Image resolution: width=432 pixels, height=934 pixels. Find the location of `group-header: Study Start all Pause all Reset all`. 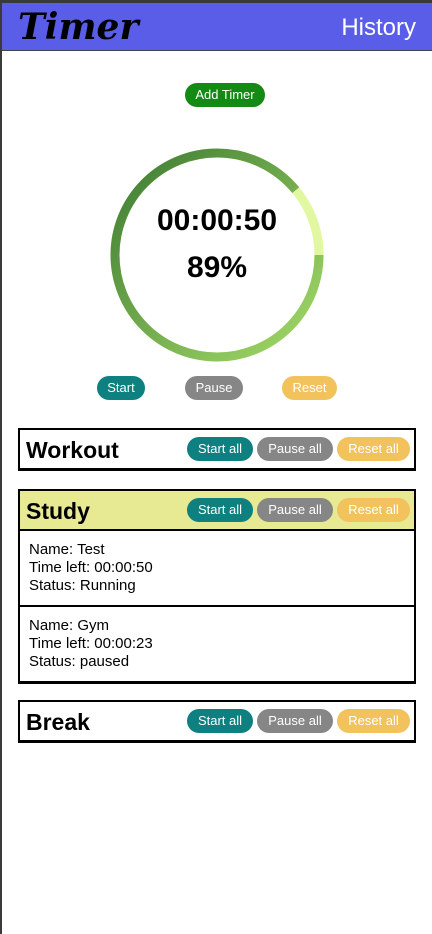

group-header: Study Start all Pause all Reset all is located at coordinates (217, 511).